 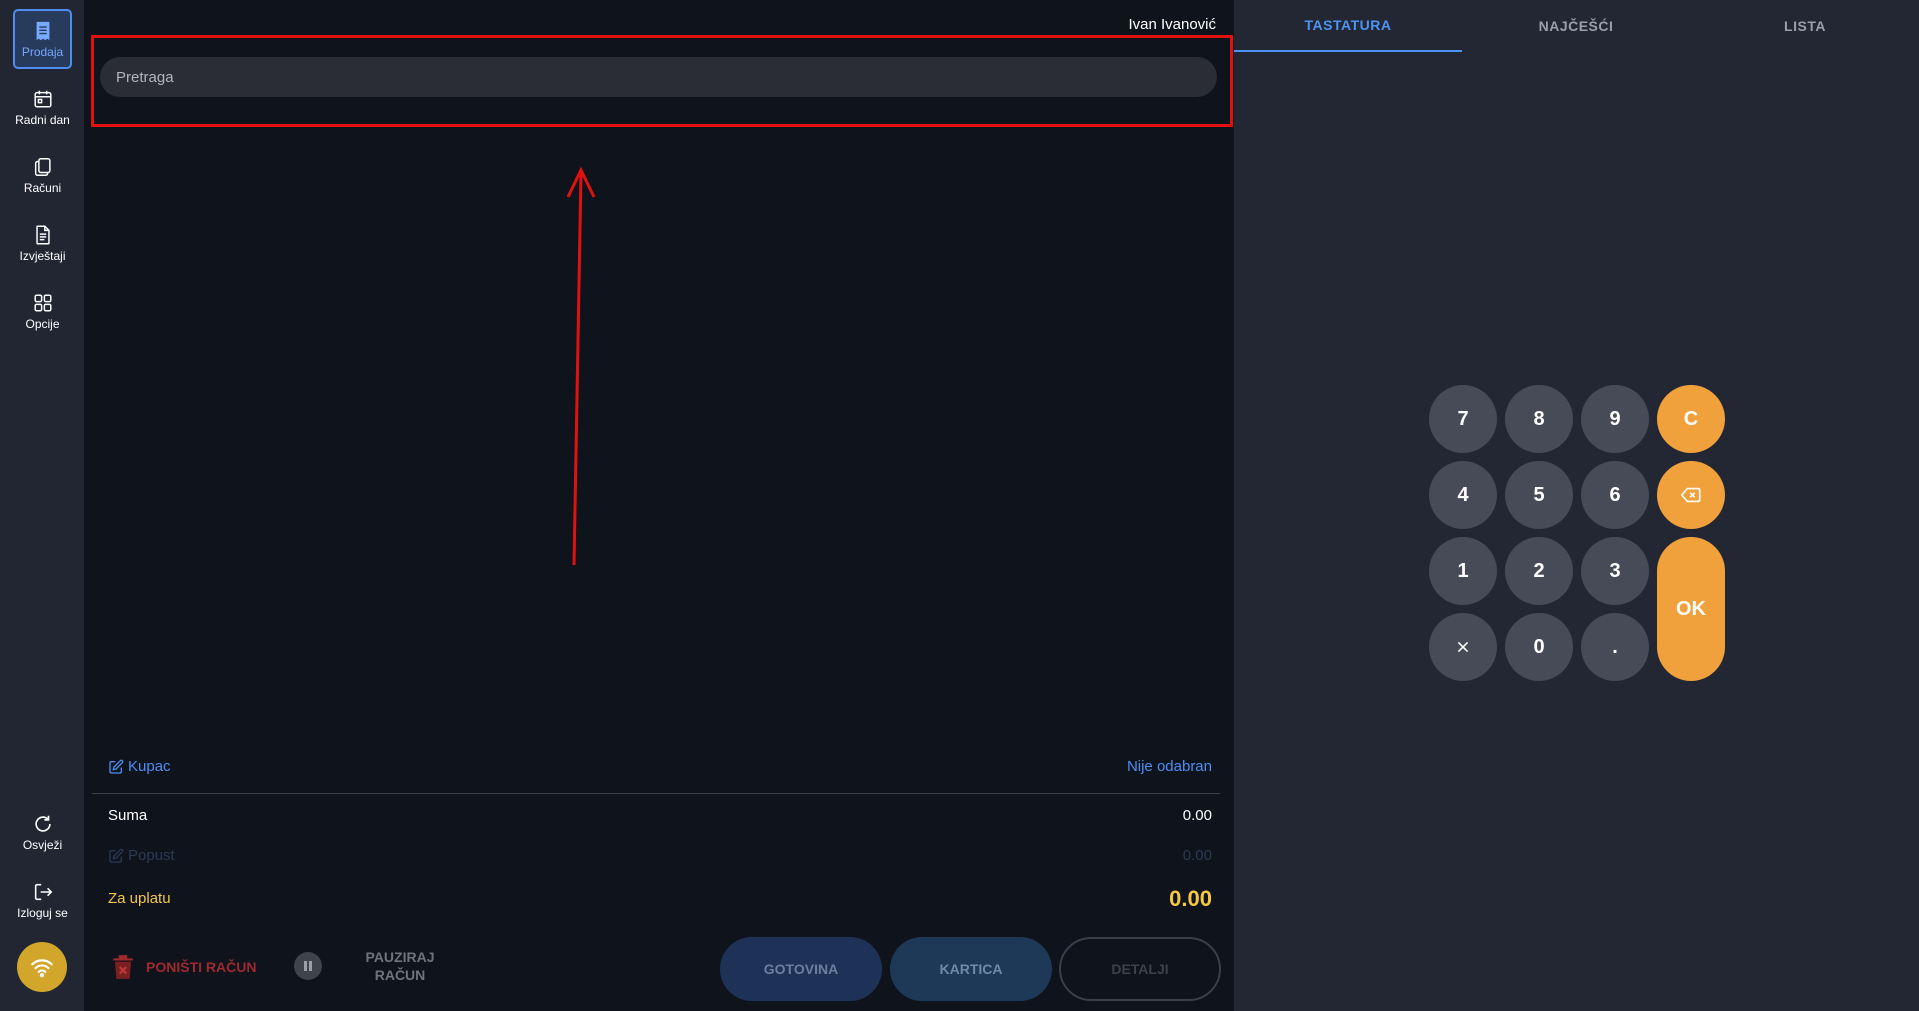 I want to click on grid-icon, so click(x=42, y=302).